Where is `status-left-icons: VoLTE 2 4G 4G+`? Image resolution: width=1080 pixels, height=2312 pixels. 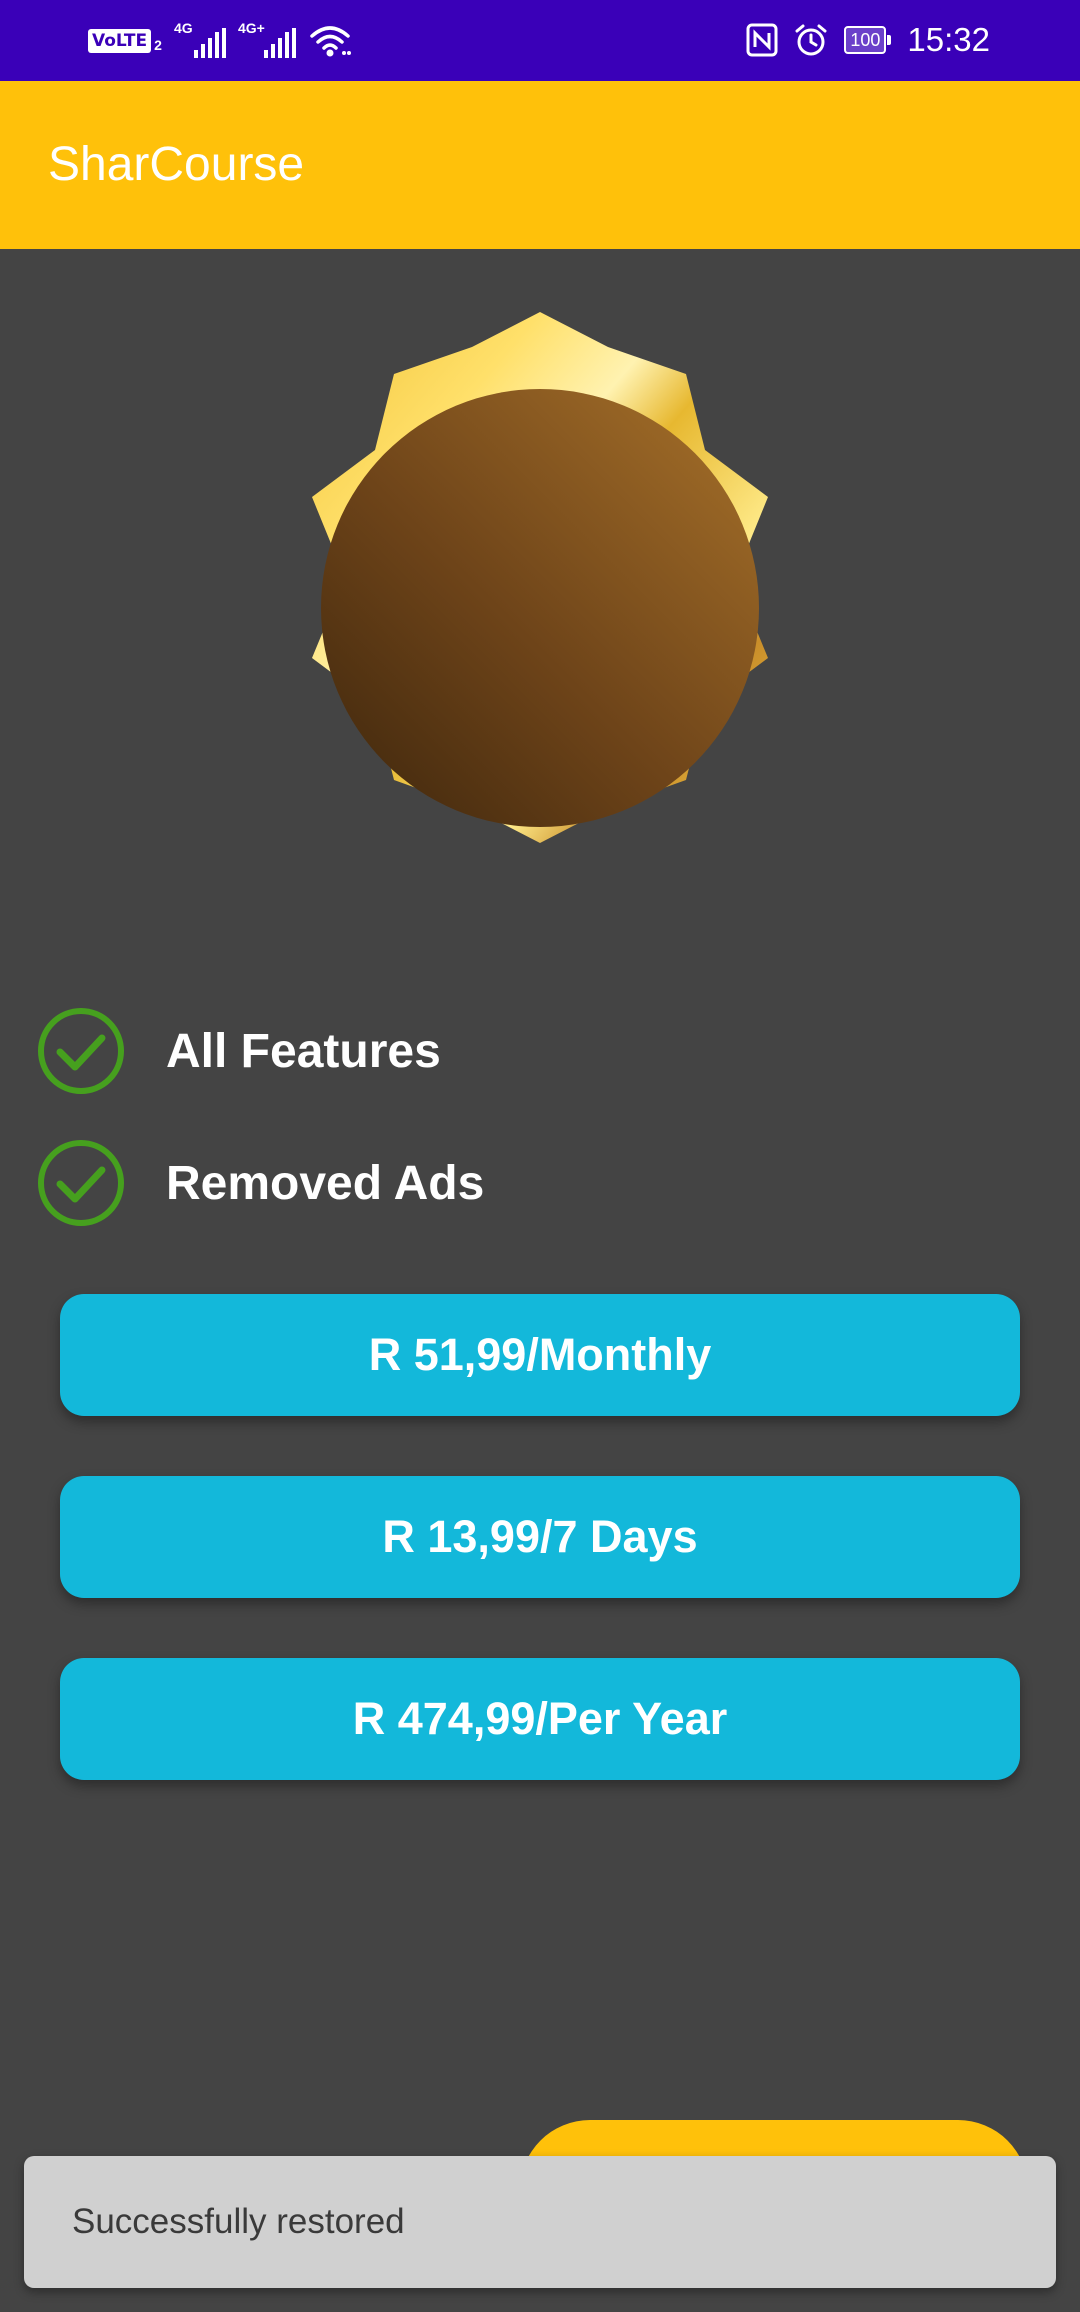 status-left-icons: VoLTE 2 4G 4G+ is located at coordinates (220, 40).